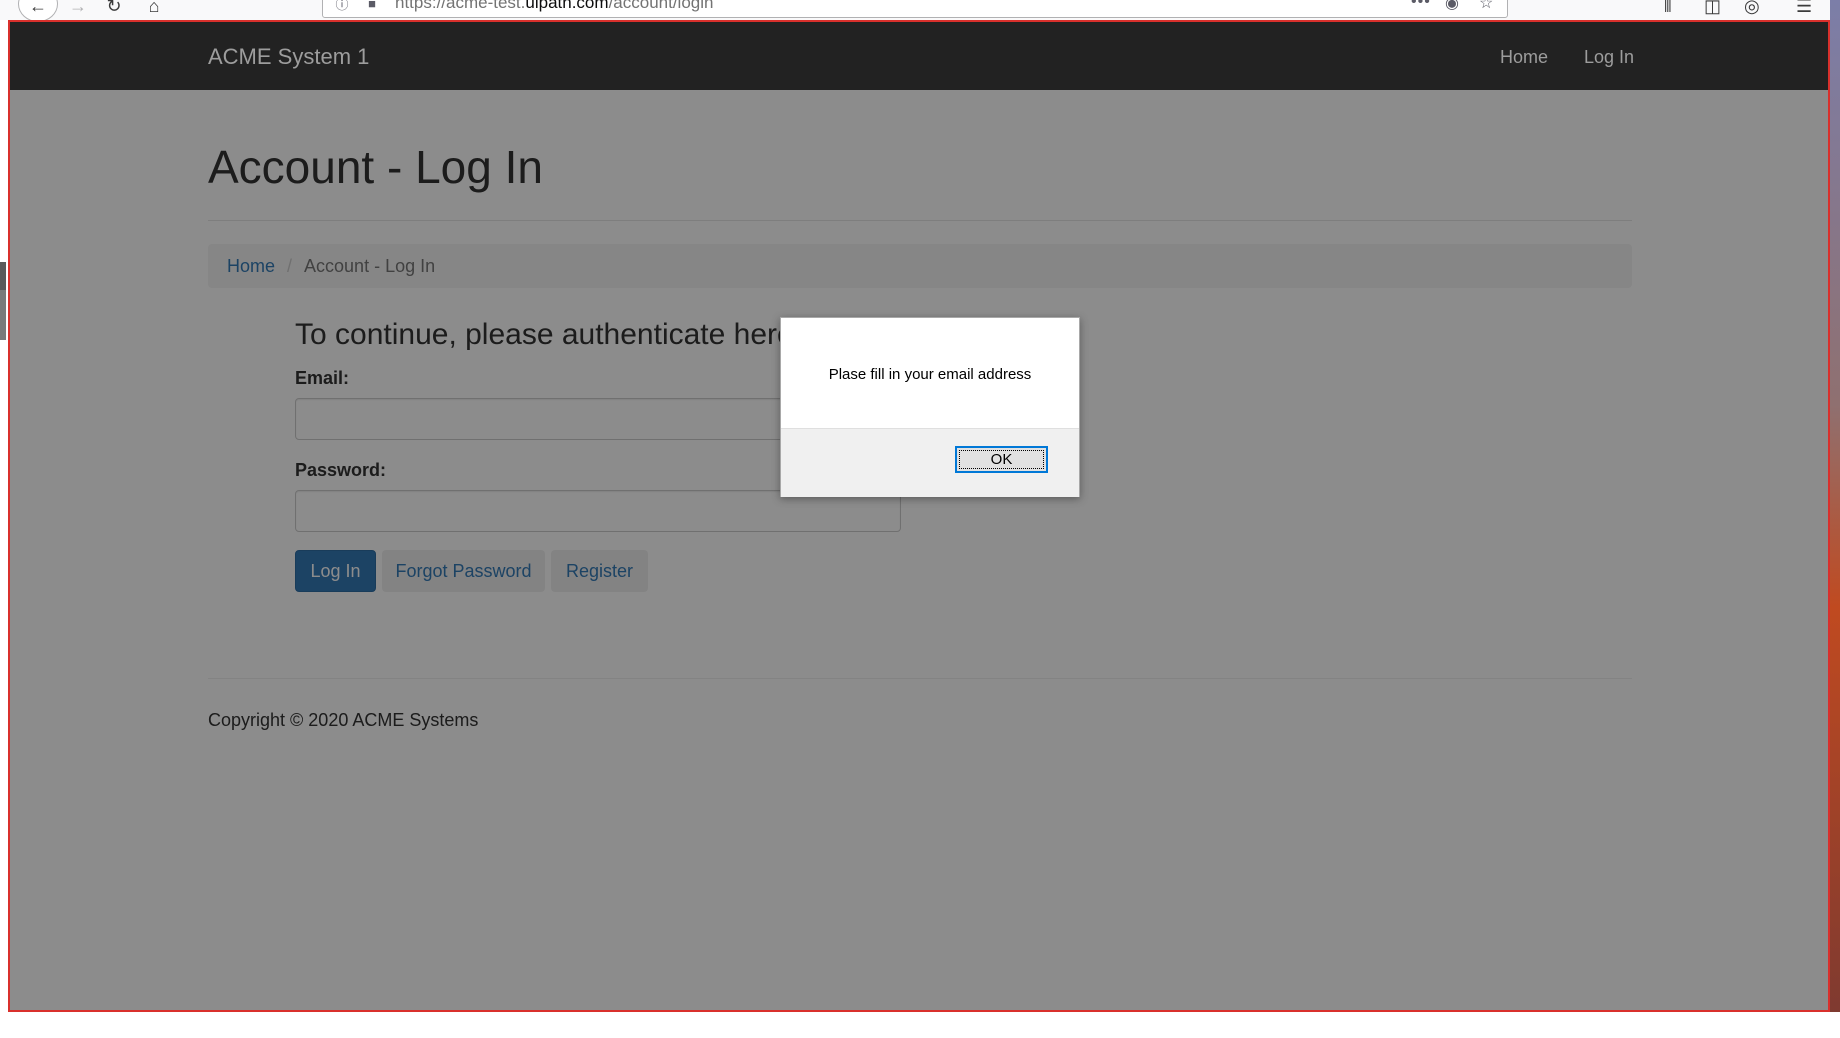 This screenshot has width=1840, height=1038. Describe the element at coordinates (38, 11) in the screenshot. I see `back-arrow-icon: ←` at that location.